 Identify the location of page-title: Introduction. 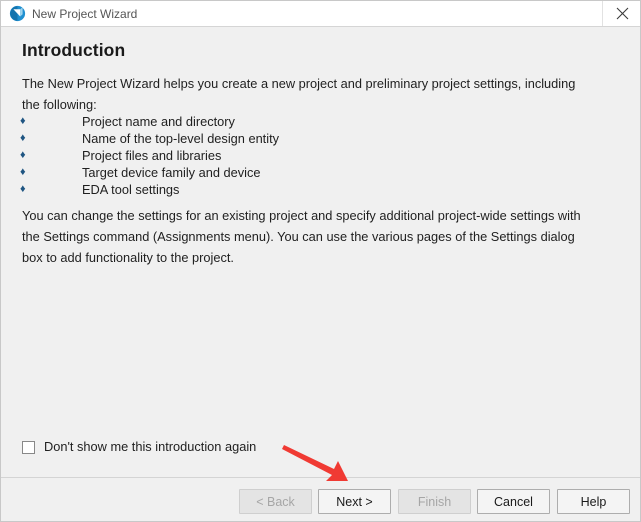
(74, 50).